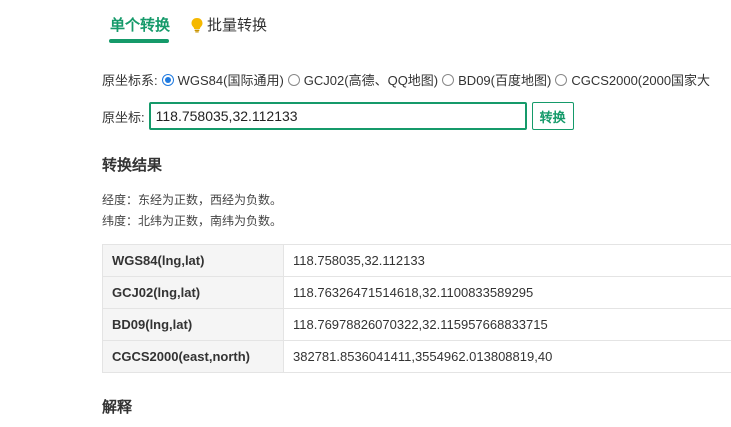  I want to click on convert-button: 转换, so click(552, 116).